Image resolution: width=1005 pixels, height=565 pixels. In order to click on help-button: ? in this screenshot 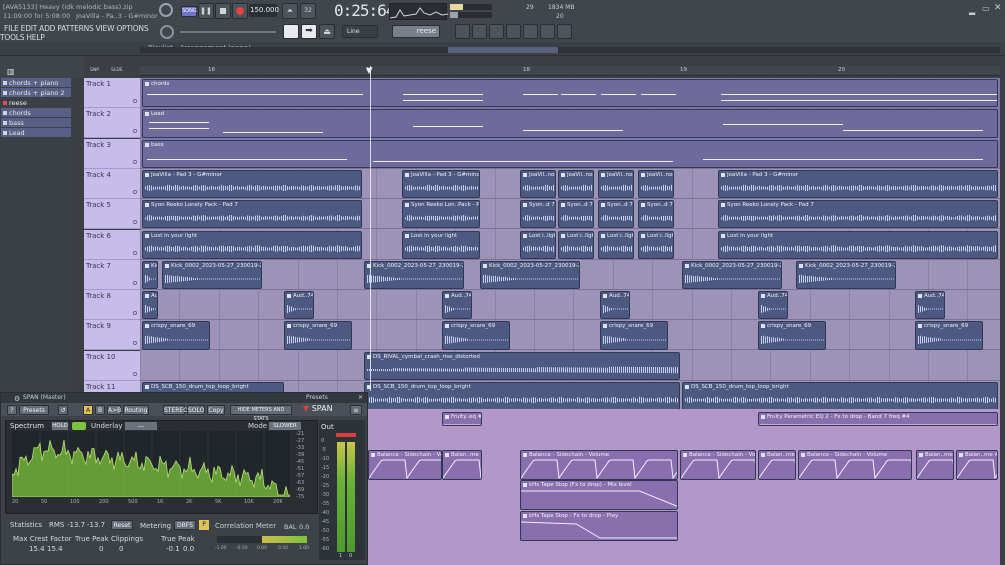, I will do `click(12, 410)`.